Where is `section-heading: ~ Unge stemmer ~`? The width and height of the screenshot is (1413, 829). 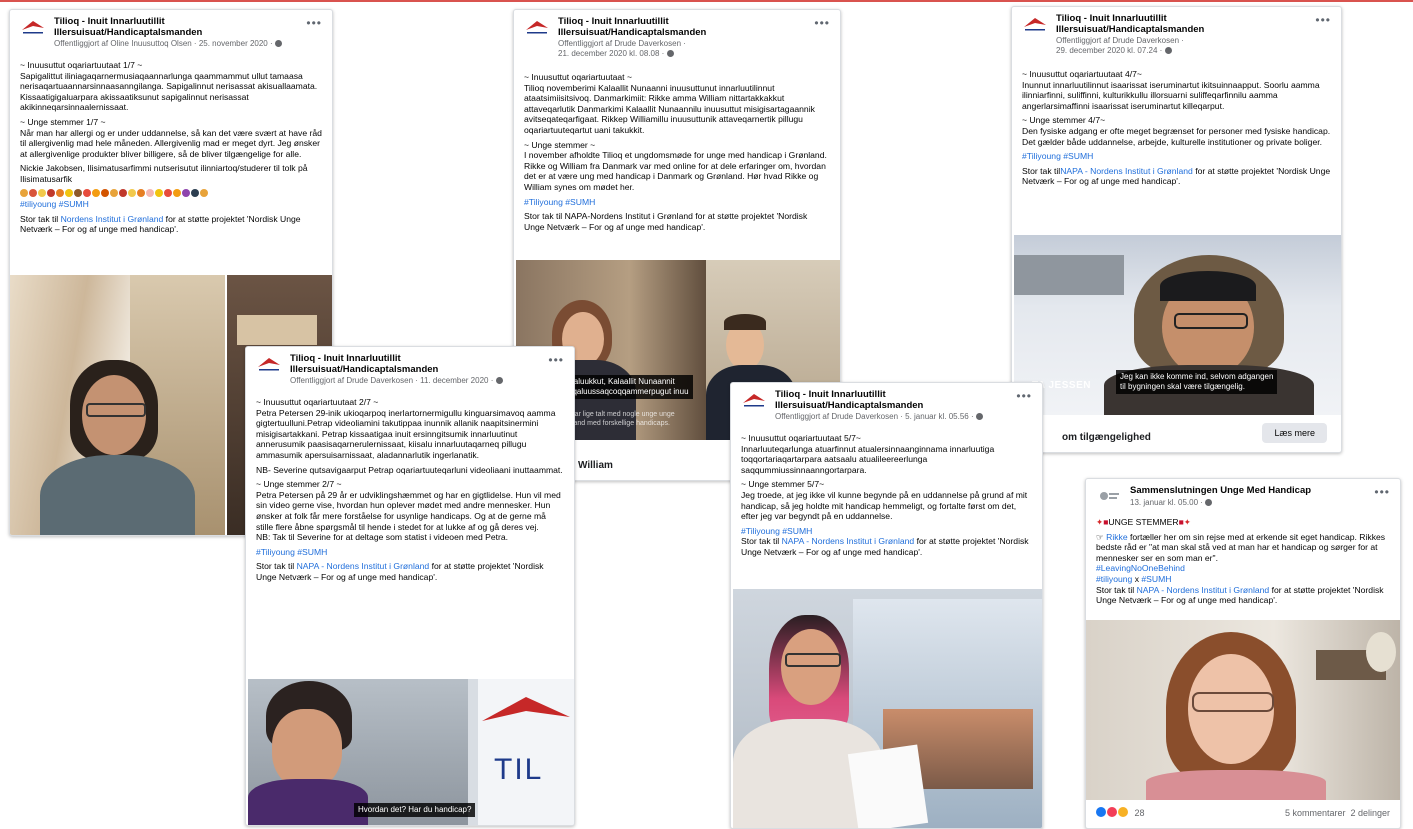 section-heading: ~ Unge stemmer ~ is located at coordinates (560, 144).